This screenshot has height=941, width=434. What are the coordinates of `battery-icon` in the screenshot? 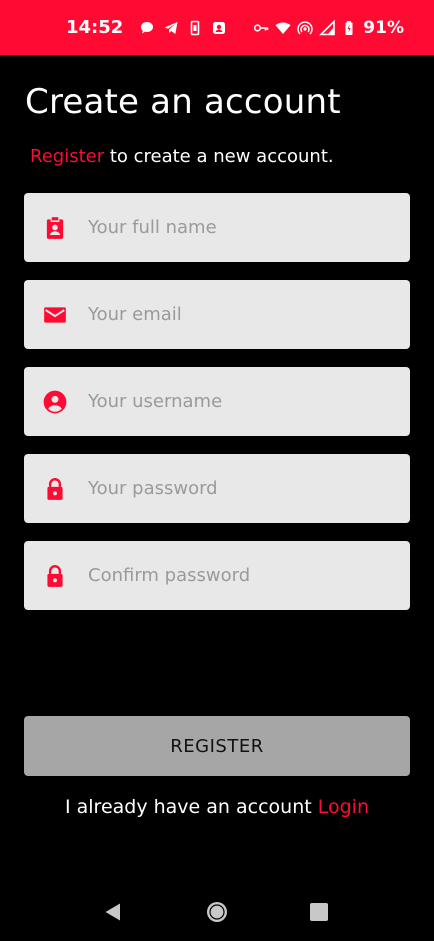 It's located at (349, 28).